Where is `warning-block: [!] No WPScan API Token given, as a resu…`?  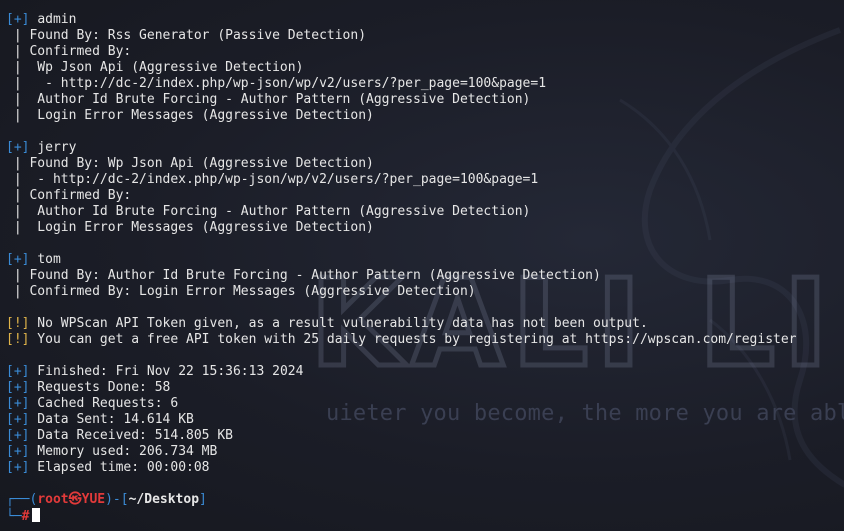 warning-block: [!] No WPScan API Token given, as a resu… is located at coordinates (401, 332).